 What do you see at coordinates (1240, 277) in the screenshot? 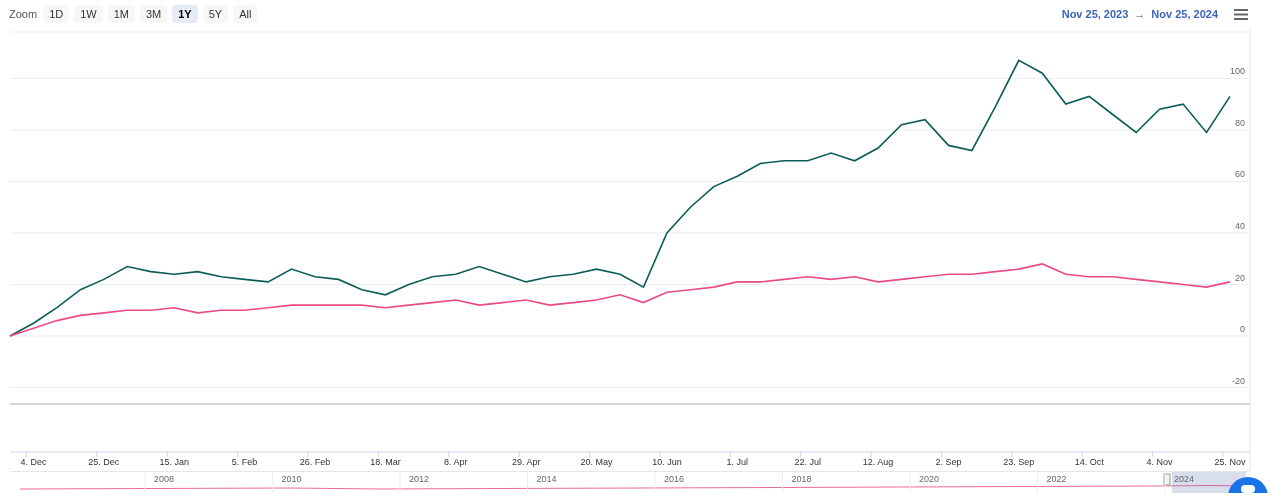
I see `y-tick-label: 20` at bounding box center [1240, 277].